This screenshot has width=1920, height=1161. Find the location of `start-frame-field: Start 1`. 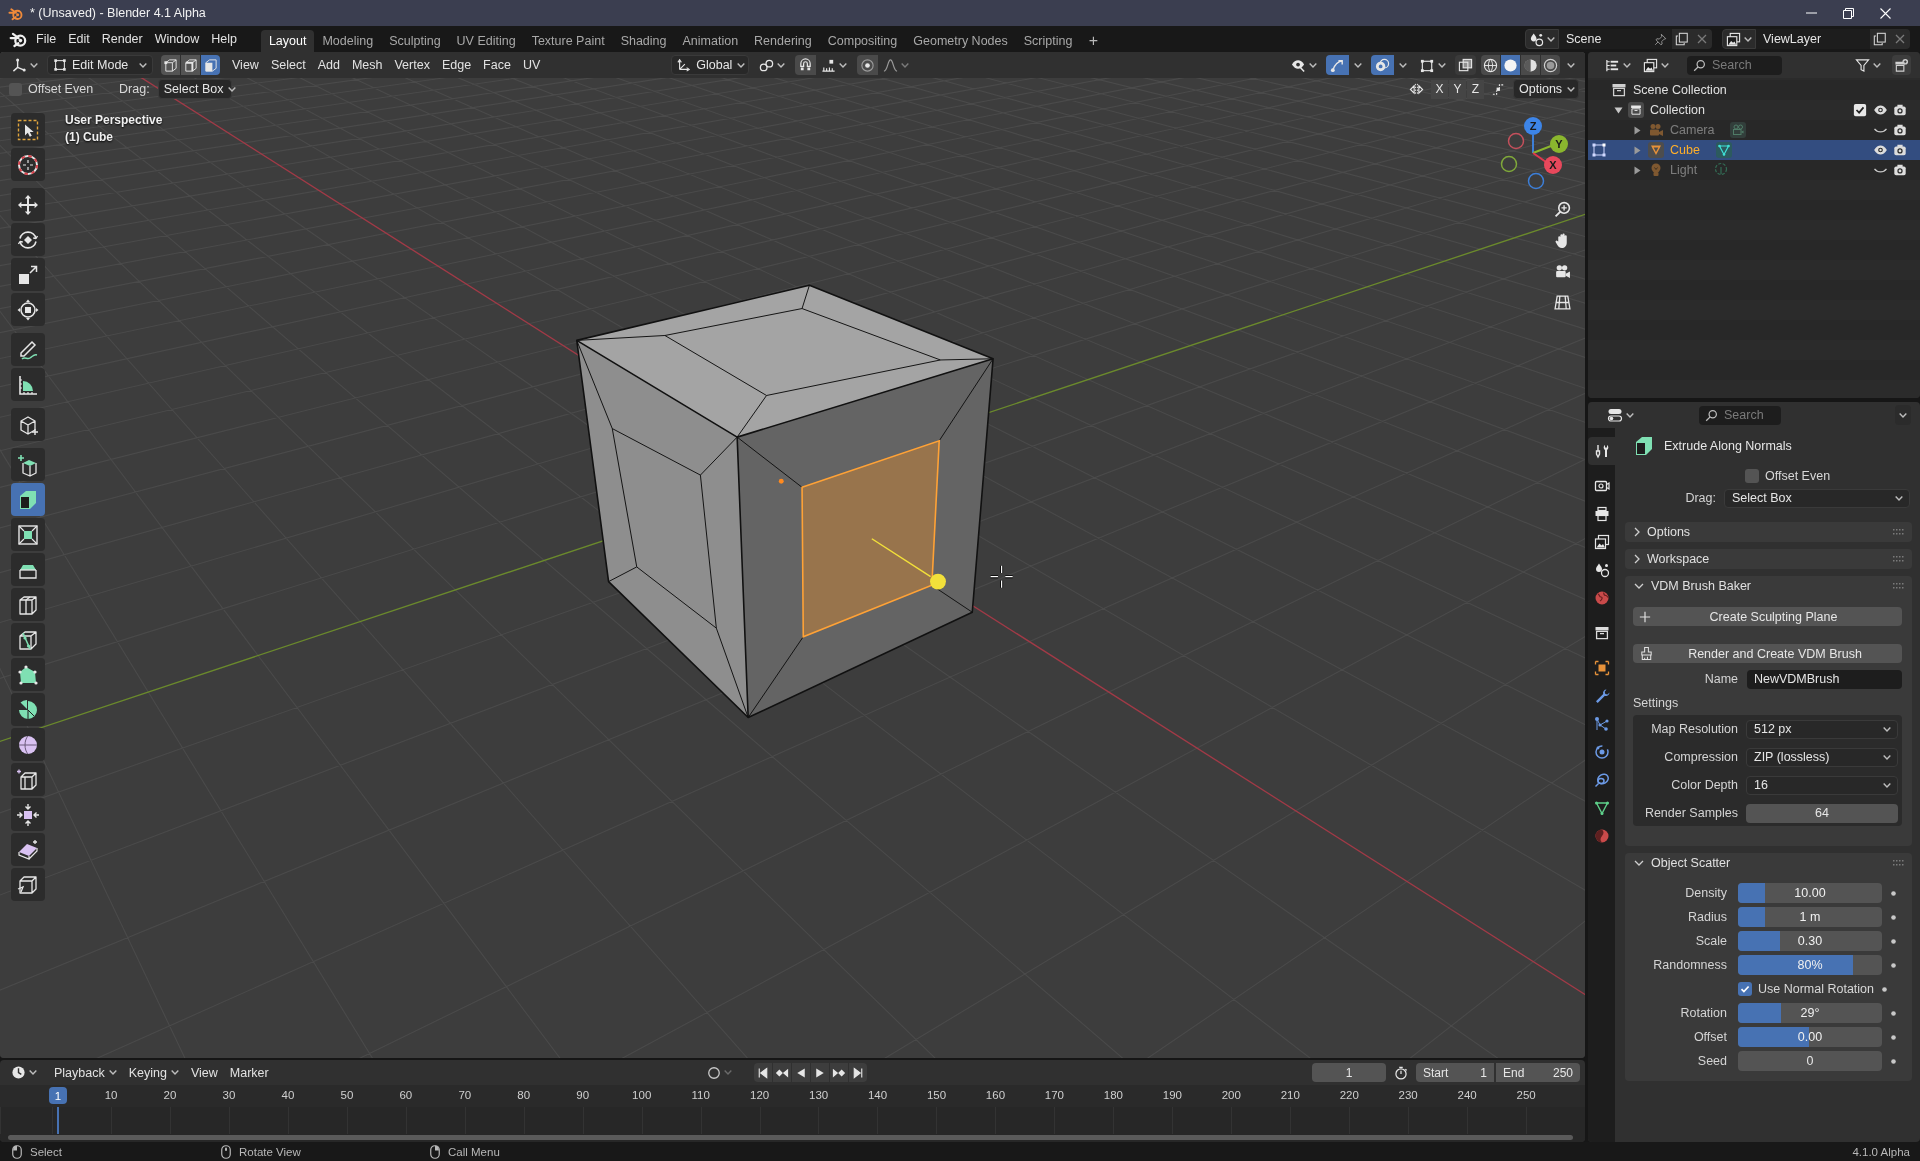

start-frame-field: Start 1 is located at coordinates (1455, 1072).